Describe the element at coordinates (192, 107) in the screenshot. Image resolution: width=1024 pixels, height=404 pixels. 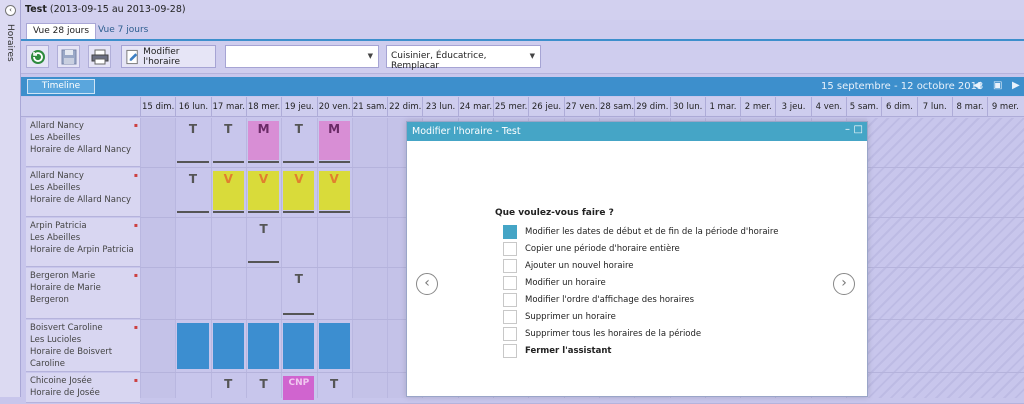
I see `day-header-cell: 16 lun.` at that location.